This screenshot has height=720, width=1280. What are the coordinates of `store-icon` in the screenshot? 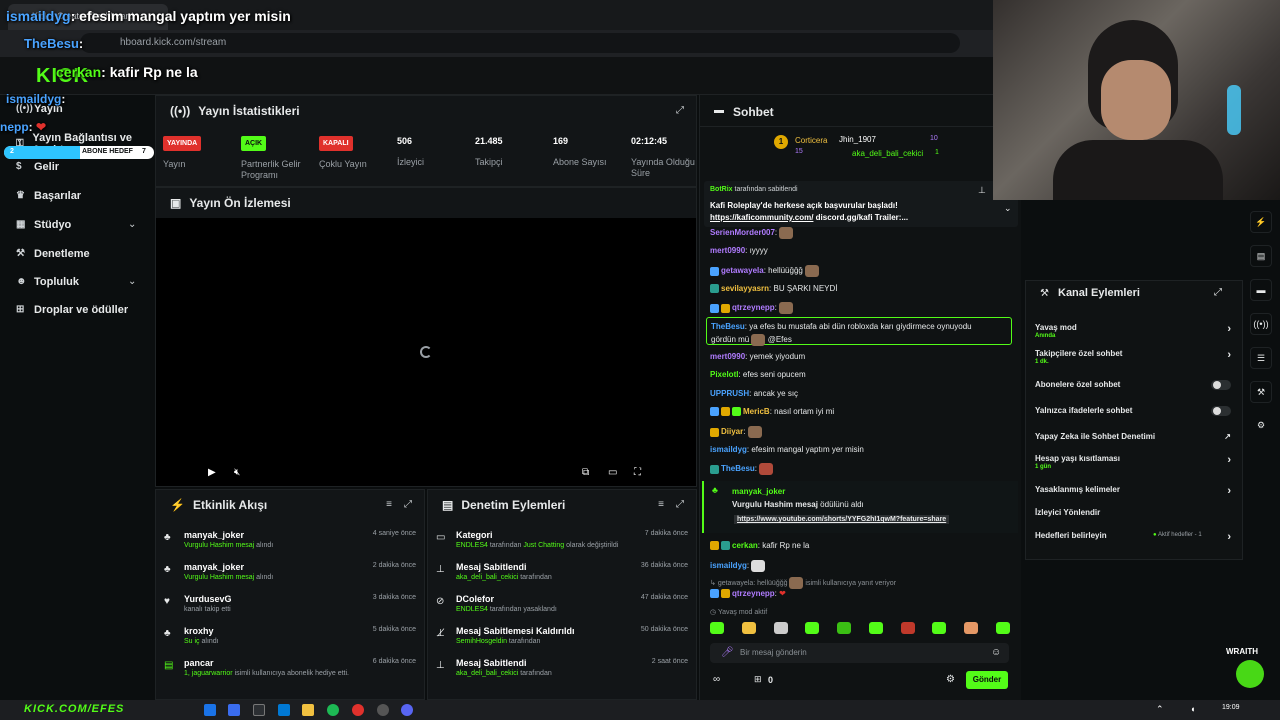 It's located at (259, 710).